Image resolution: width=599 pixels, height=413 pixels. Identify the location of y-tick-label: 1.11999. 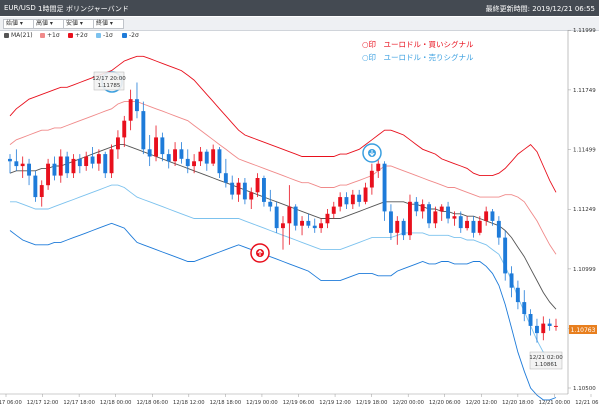
(584, 31).